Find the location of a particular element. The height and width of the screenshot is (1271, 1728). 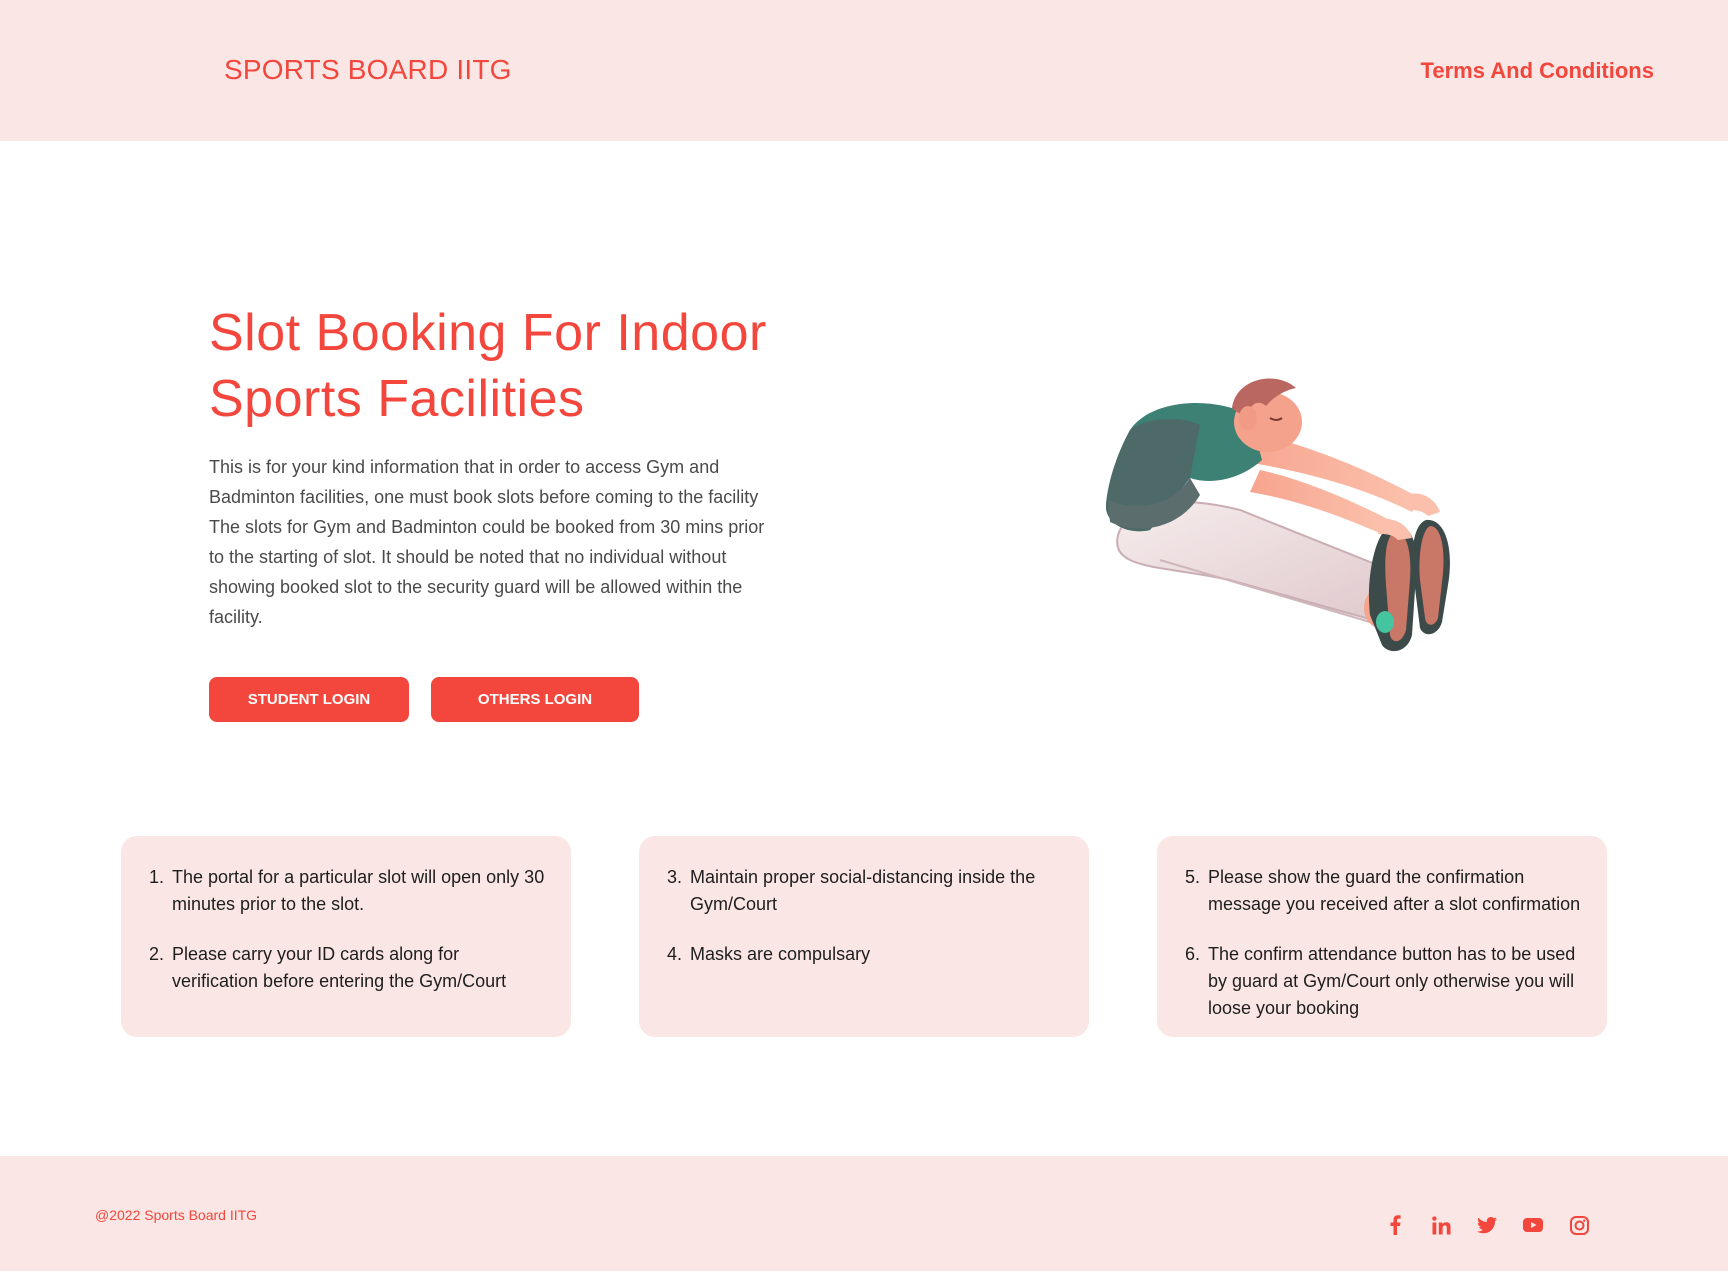

rule-number: 5. is located at coordinates (1193, 877).